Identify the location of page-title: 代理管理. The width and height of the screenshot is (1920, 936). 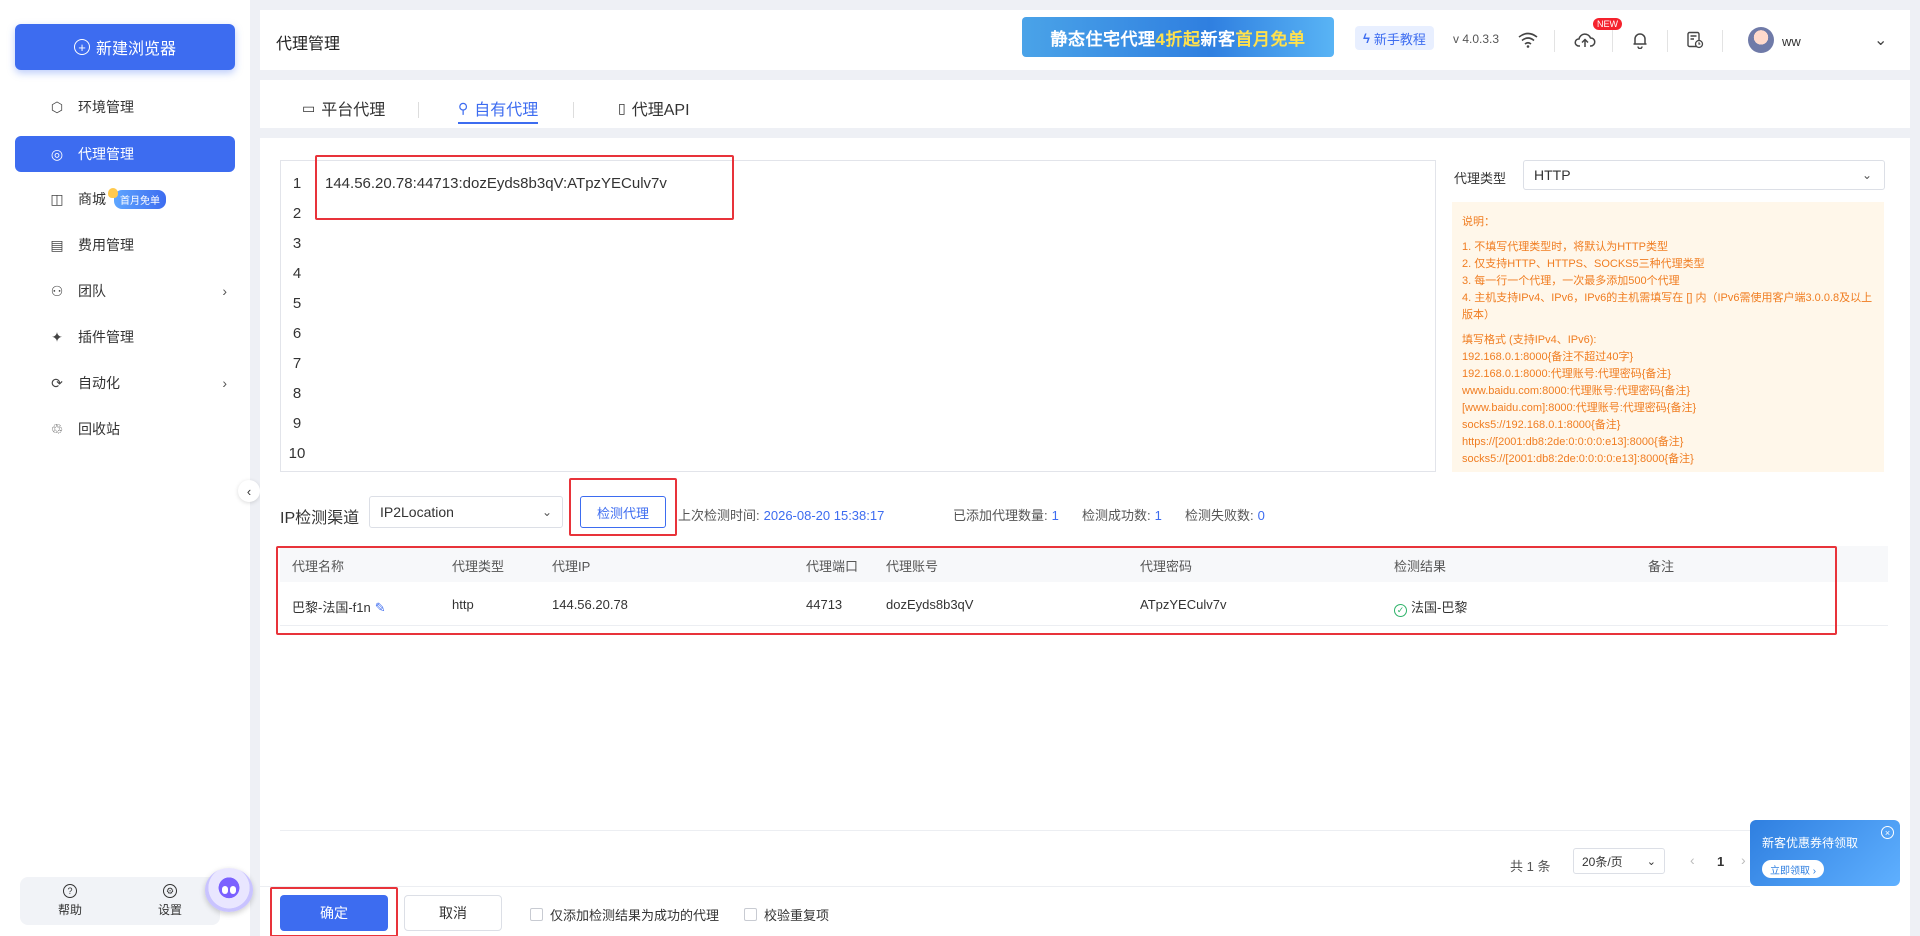
(308, 44).